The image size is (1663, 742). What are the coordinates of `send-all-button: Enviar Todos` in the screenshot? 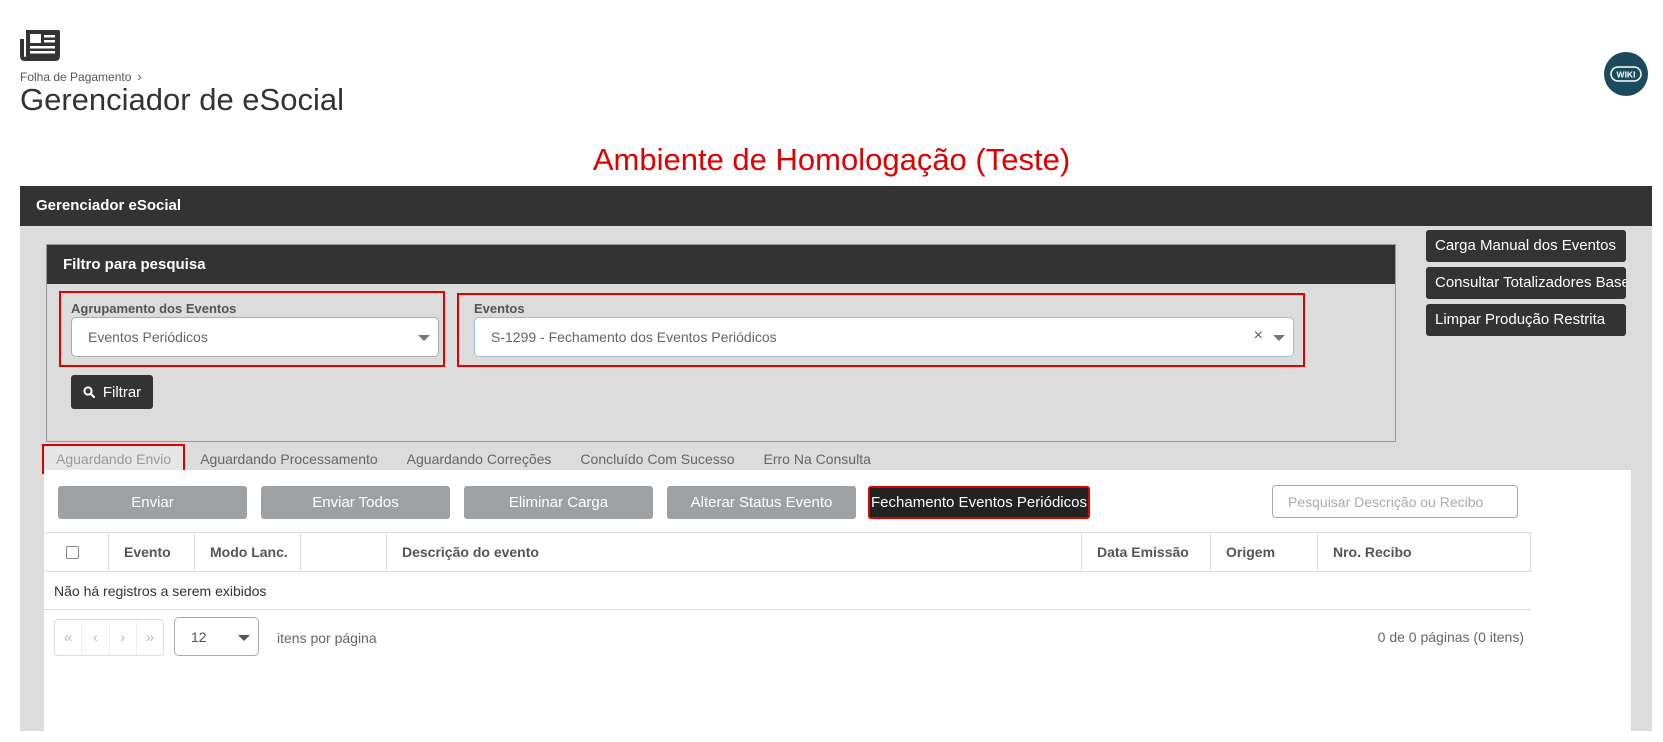 It's located at (355, 502).